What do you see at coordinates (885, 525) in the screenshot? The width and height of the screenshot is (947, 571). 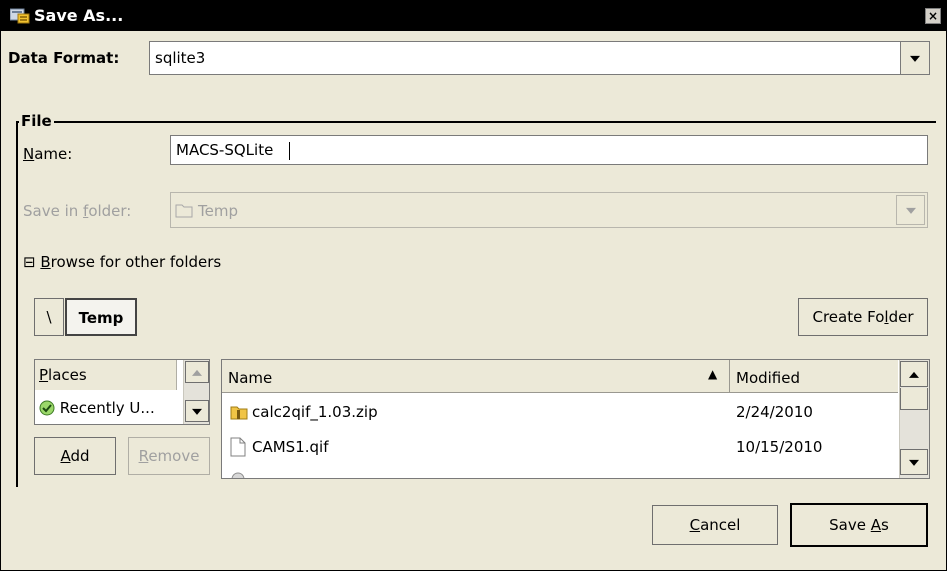 I see `save-as-post: s` at bounding box center [885, 525].